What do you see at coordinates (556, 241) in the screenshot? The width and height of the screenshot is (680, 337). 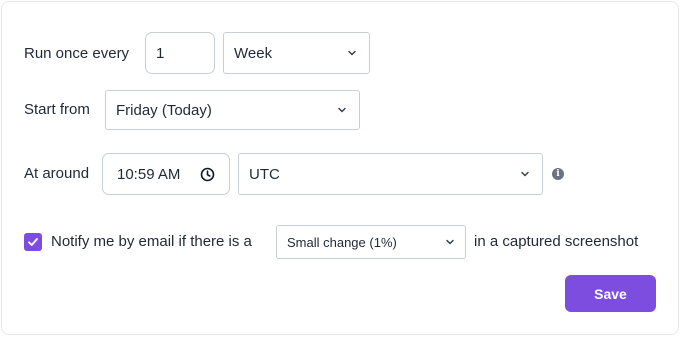 I see `notify-suffix-label: in a captured screenshot` at bounding box center [556, 241].